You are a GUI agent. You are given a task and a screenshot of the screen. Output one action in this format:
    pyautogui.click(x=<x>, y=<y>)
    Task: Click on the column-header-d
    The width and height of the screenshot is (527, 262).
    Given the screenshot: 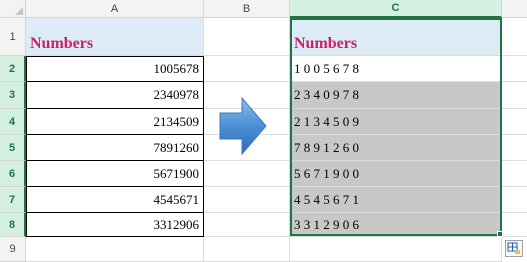 What is the action you would take?
    pyautogui.click(x=514, y=9)
    